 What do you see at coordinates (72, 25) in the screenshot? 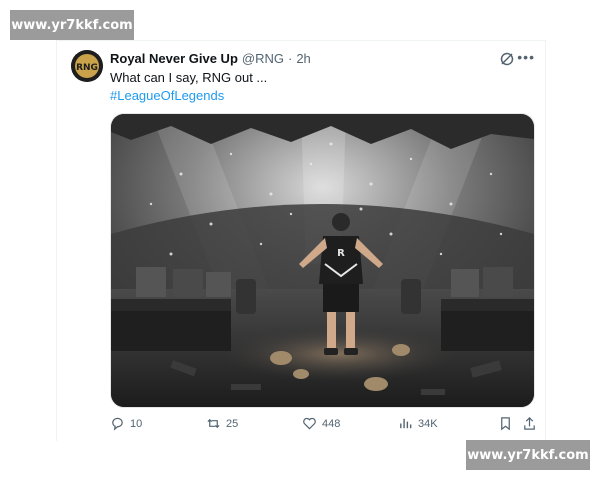
I see `watermark-top: www.yr7kkf.com` at bounding box center [72, 25].